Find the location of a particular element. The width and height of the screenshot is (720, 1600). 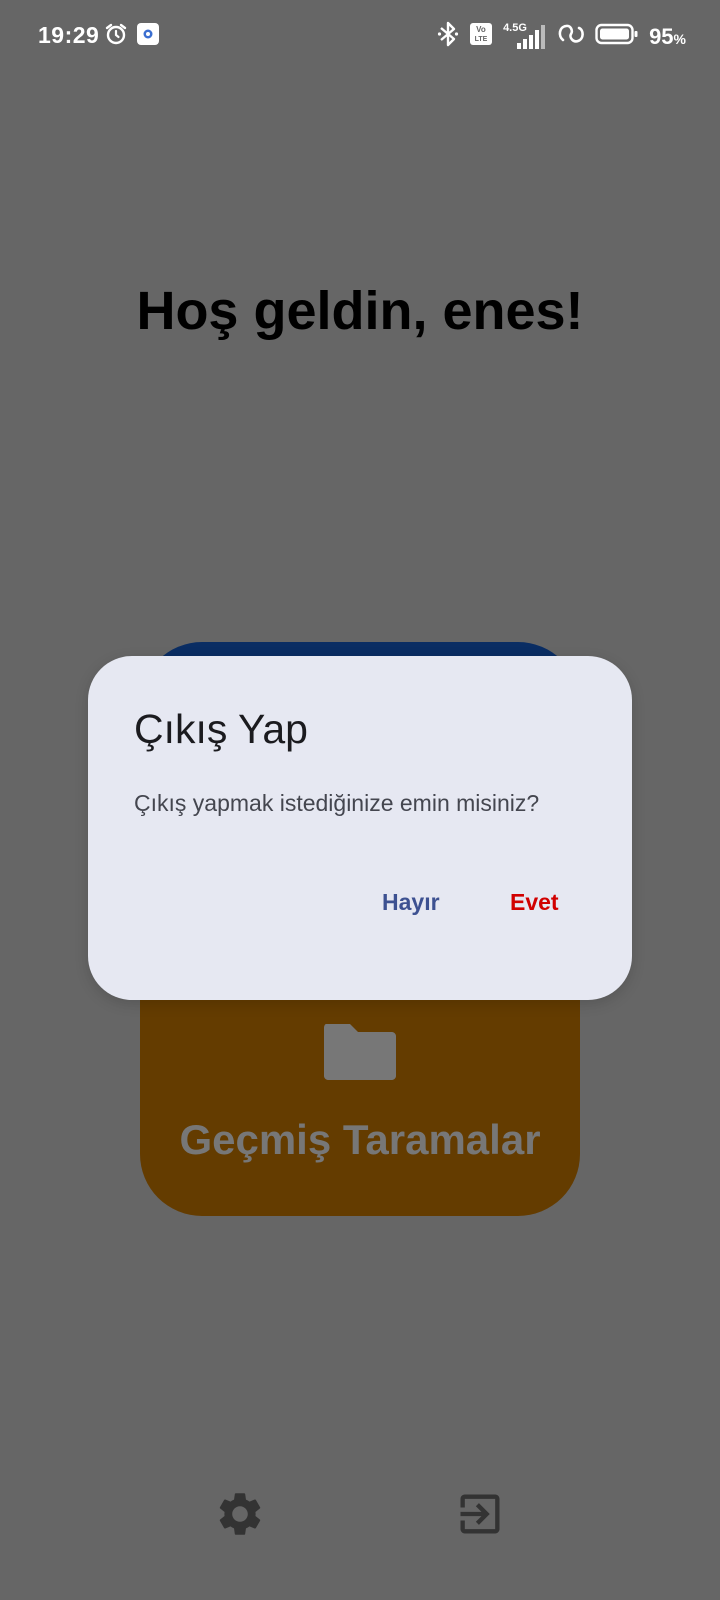

folder-icon is located at coordinates (360, 1052).